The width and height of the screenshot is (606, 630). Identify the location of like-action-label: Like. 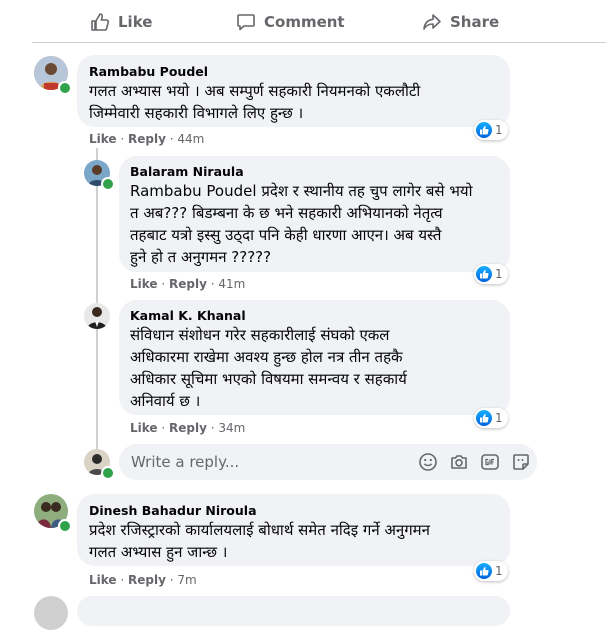
(135, 22).